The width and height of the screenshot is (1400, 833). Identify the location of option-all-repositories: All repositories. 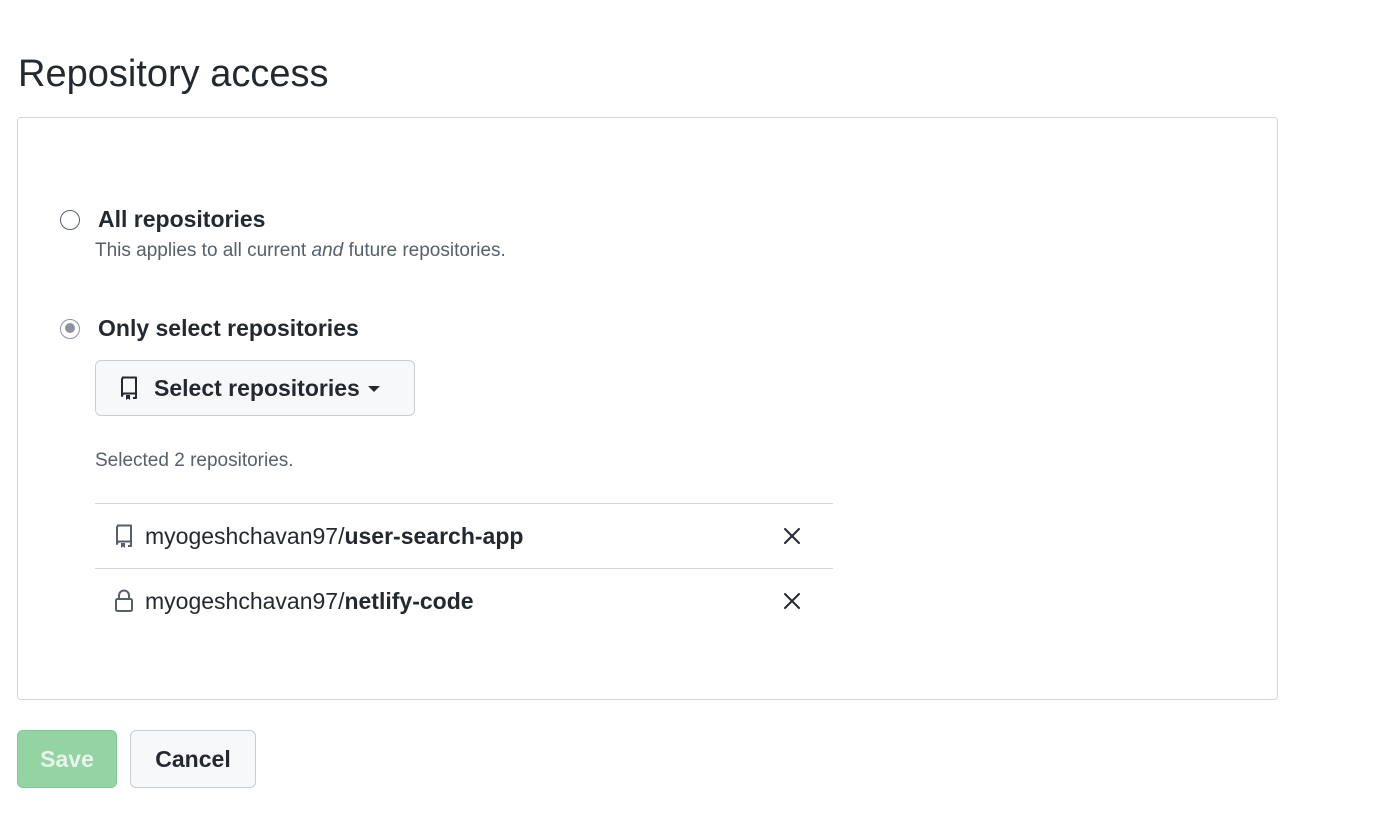
(162, 219).